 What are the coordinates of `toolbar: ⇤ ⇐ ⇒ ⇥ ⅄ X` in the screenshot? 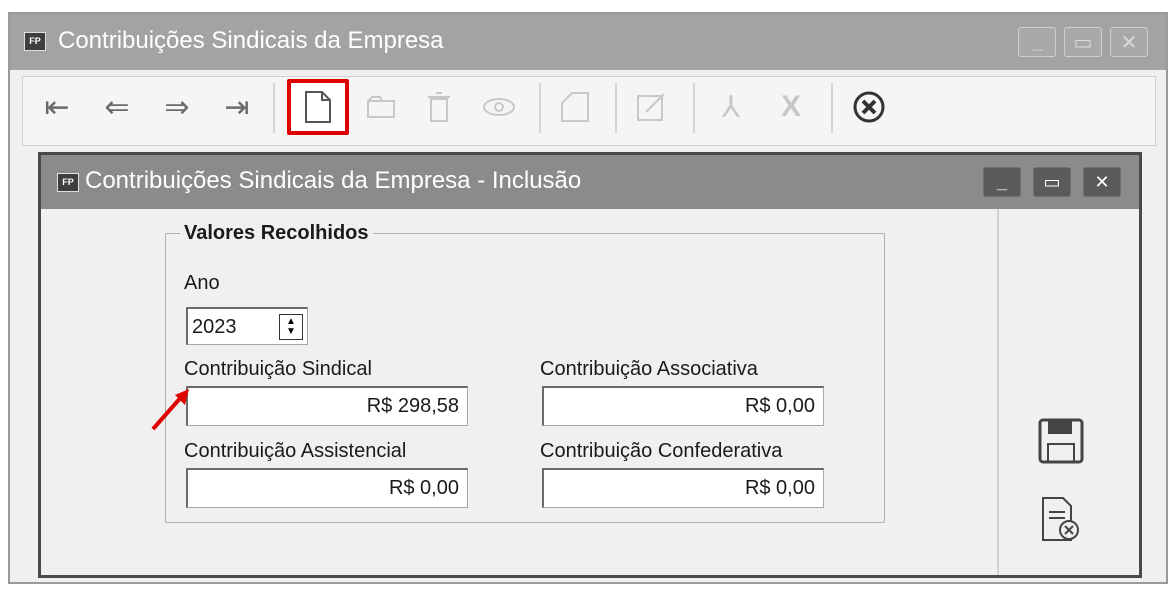 It's located at (589, 111).